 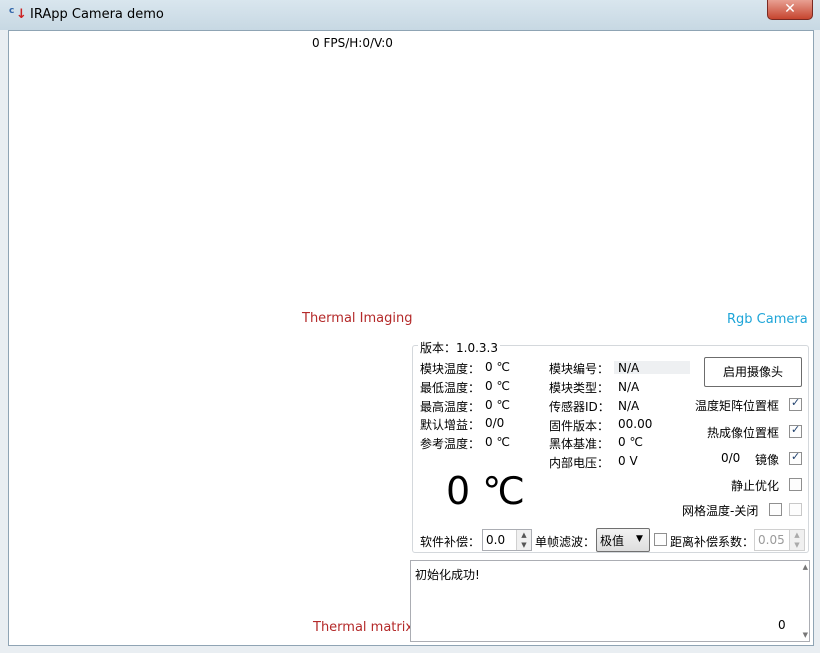 What do you see at coordinates (753, 372) in the screenshot?
I see `start-camera-button: 启用摄像头` at bounding box center [753, 372].